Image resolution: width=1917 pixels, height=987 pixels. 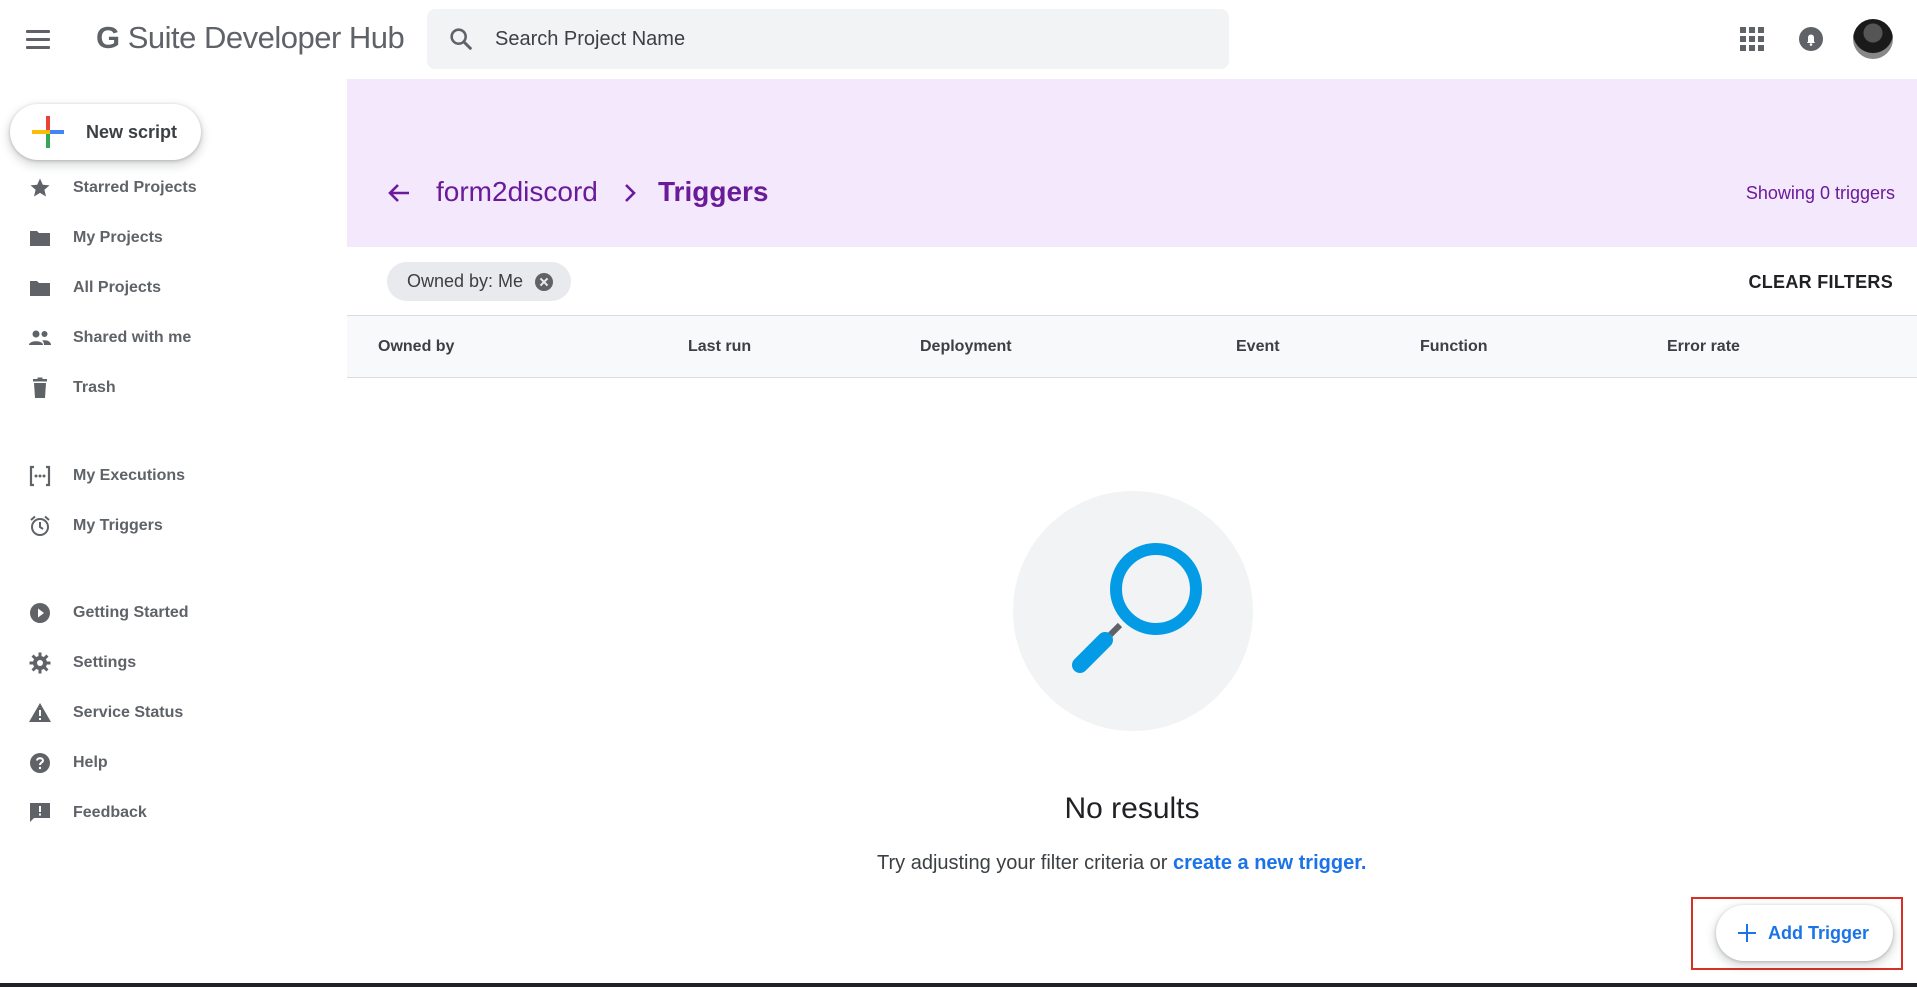 What do you see at coordinates (1747, 933) in the screenshot?
I see `plus-icon` at bounding box center [1747, 933].